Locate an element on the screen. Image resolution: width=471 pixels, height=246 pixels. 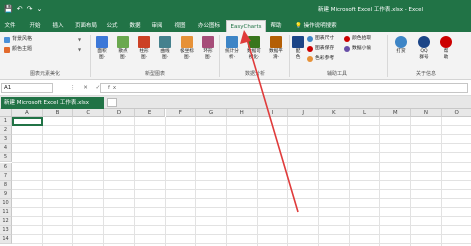
tab-file: 文件 is located at coordinates (10, 26).